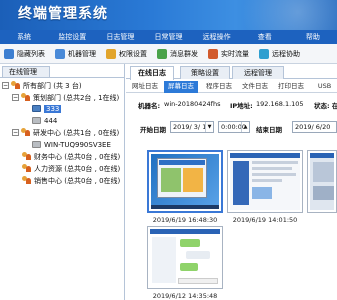 The width and height of the screenshot is (337, 300). I want to click on broadcast-message-button: 消息群发, so click(177, 54).